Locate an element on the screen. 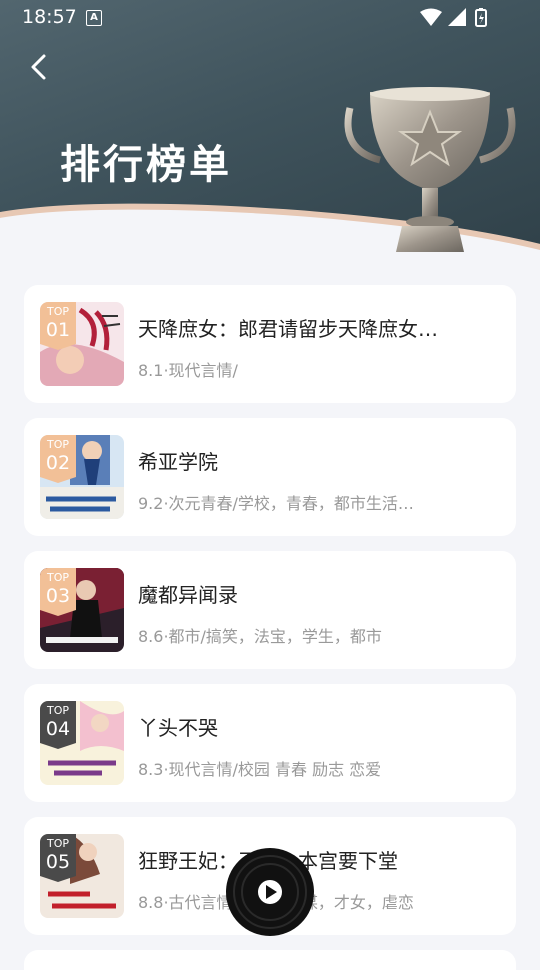  rank-badge: TOP 02 is located at coordinates (58, 459).